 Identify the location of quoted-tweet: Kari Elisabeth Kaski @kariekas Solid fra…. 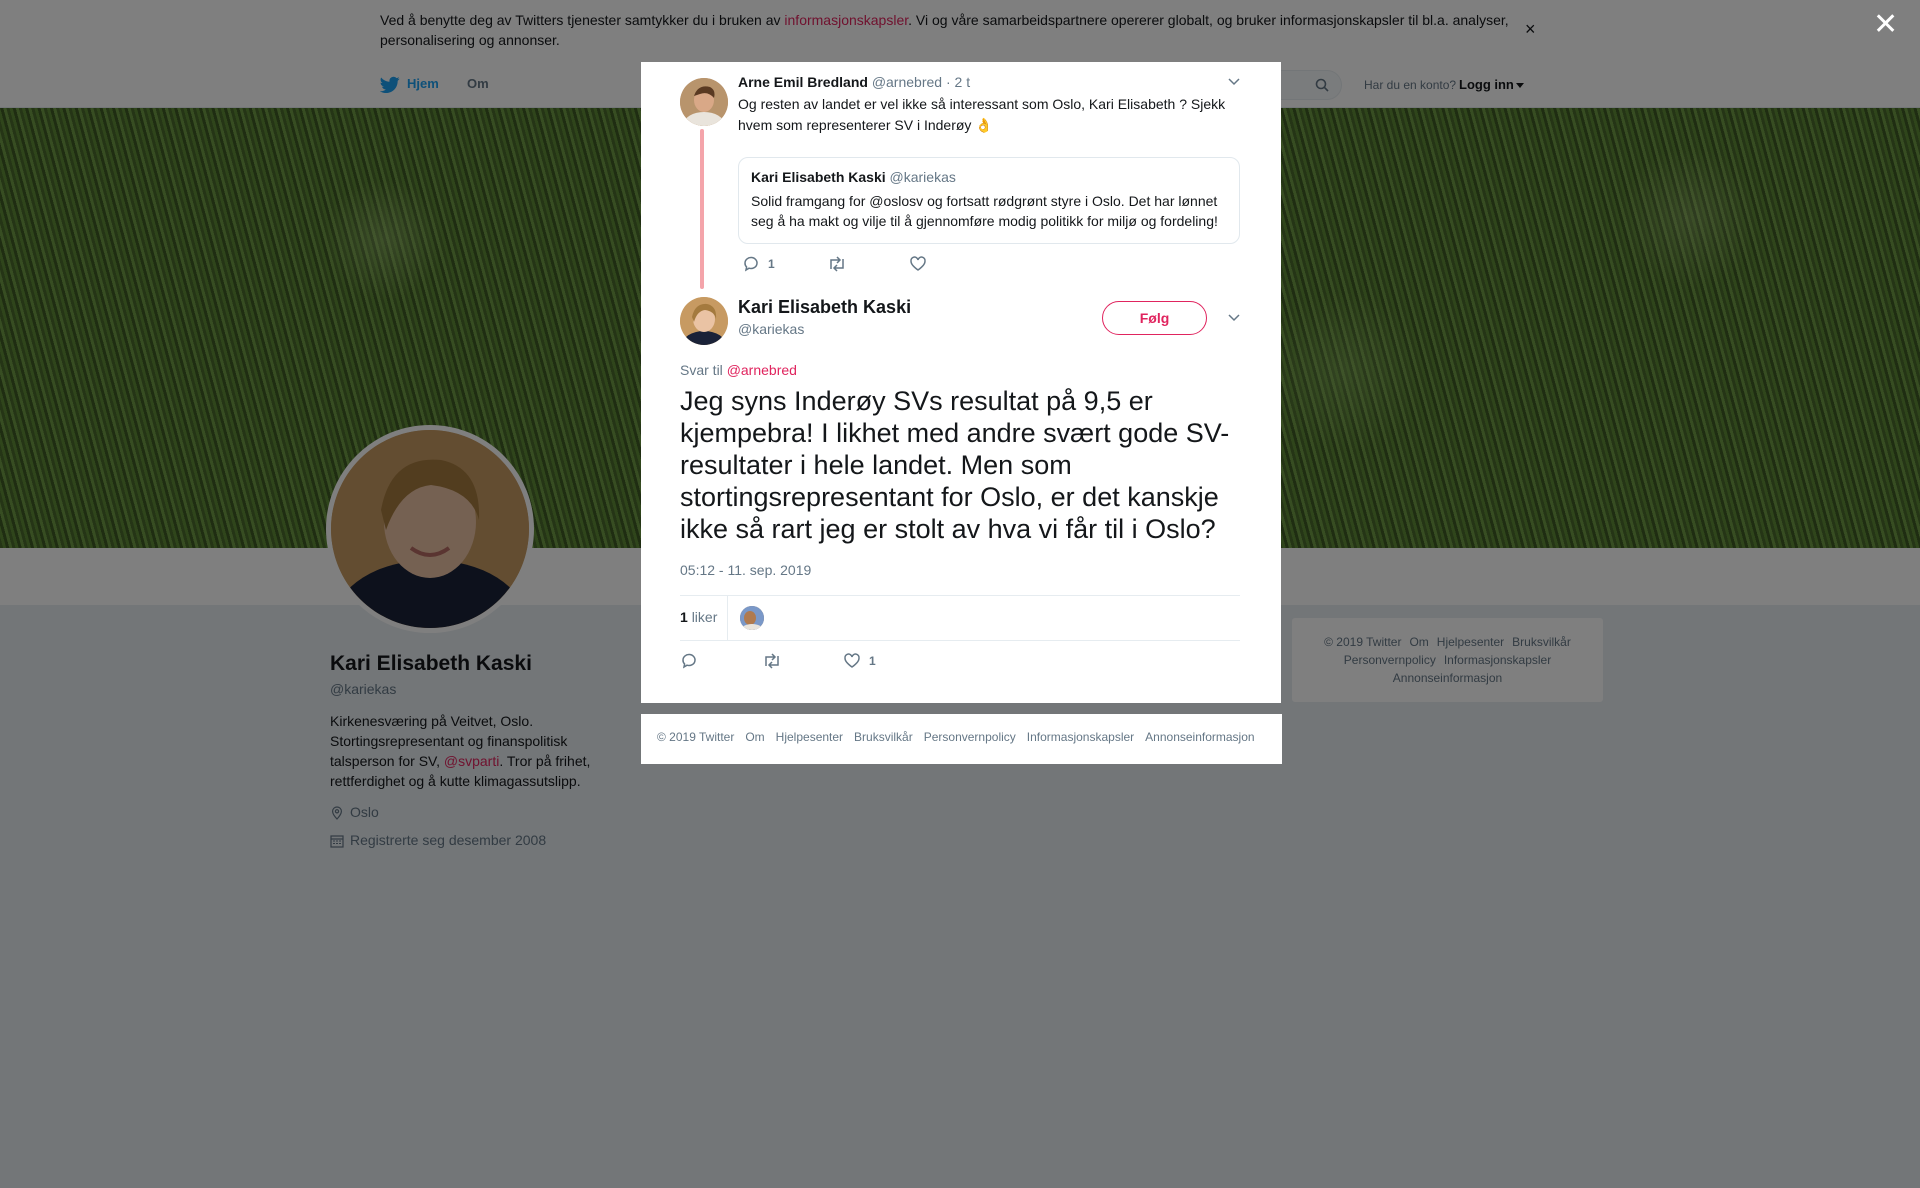
(989, 200).